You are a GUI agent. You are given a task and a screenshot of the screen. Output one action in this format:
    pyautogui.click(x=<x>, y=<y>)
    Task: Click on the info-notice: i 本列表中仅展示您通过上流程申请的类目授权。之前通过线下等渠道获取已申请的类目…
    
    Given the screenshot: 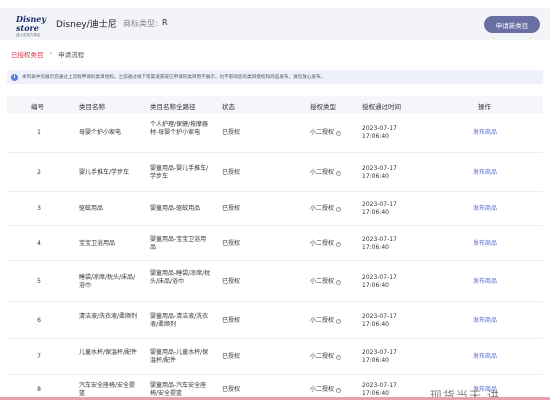 What is the action you would take?
    pyautogui.click(x=275, y=77)
    